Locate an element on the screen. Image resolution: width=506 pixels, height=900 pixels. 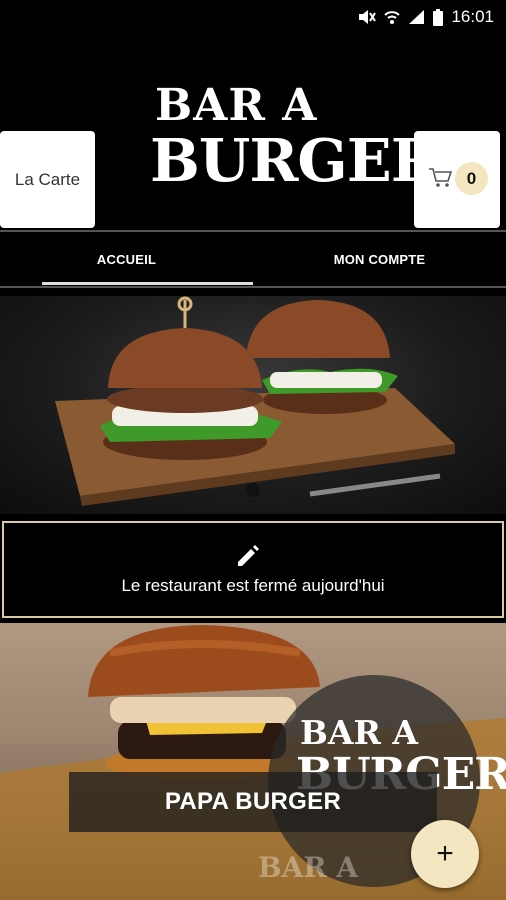
plus-icon: + is located at coordinates (445, 853).